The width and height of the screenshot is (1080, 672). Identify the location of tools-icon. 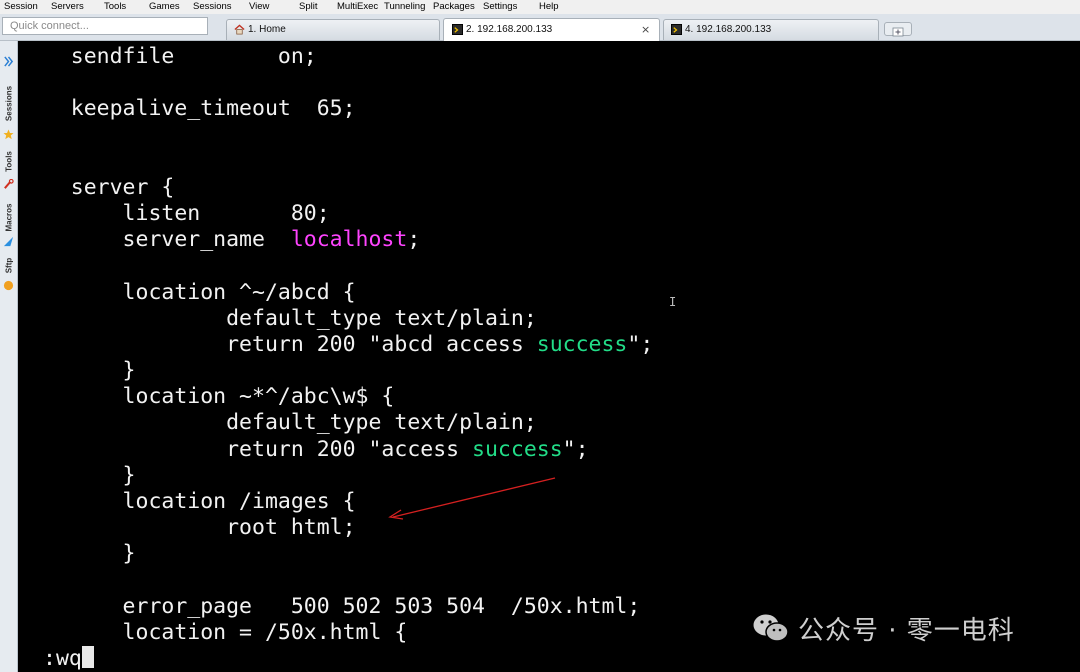
(9, 184).